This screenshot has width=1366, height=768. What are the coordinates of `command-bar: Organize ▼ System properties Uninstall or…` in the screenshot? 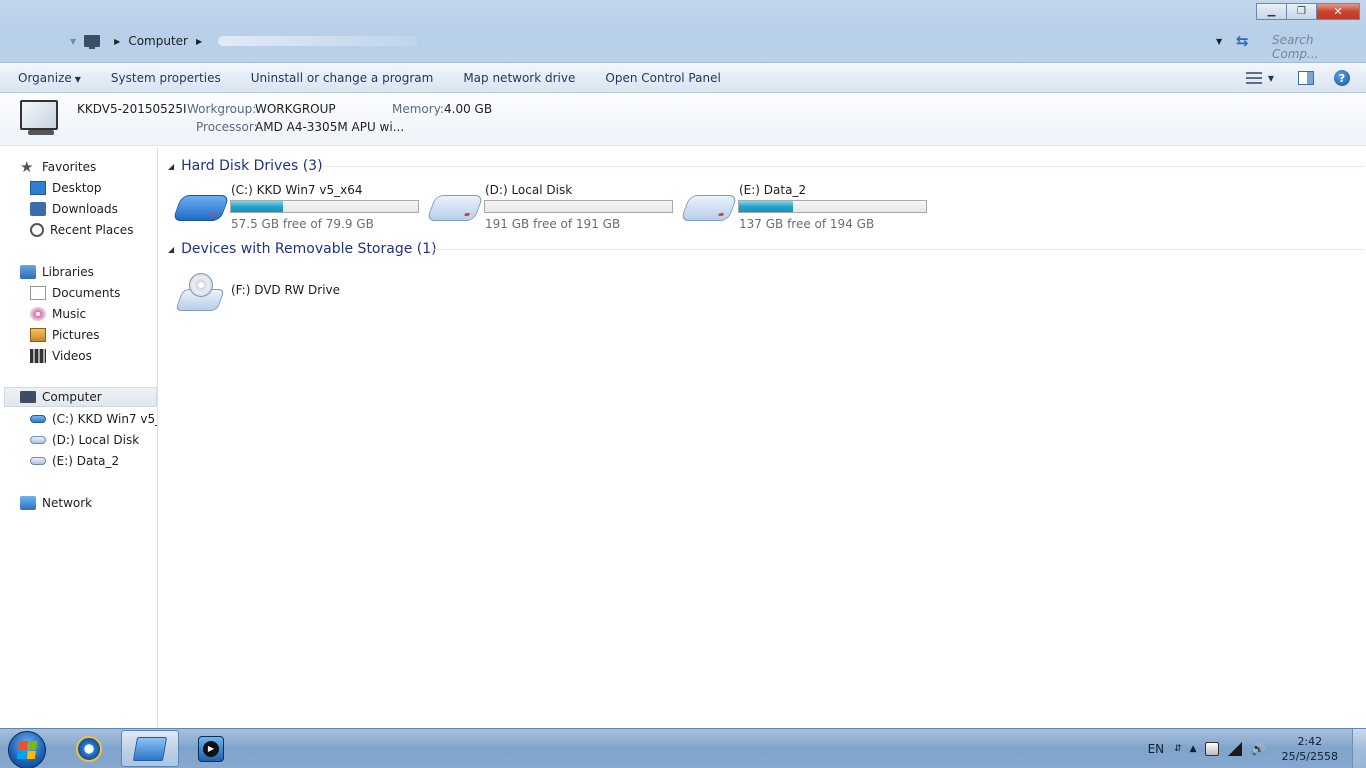 It's located at (683, 78).